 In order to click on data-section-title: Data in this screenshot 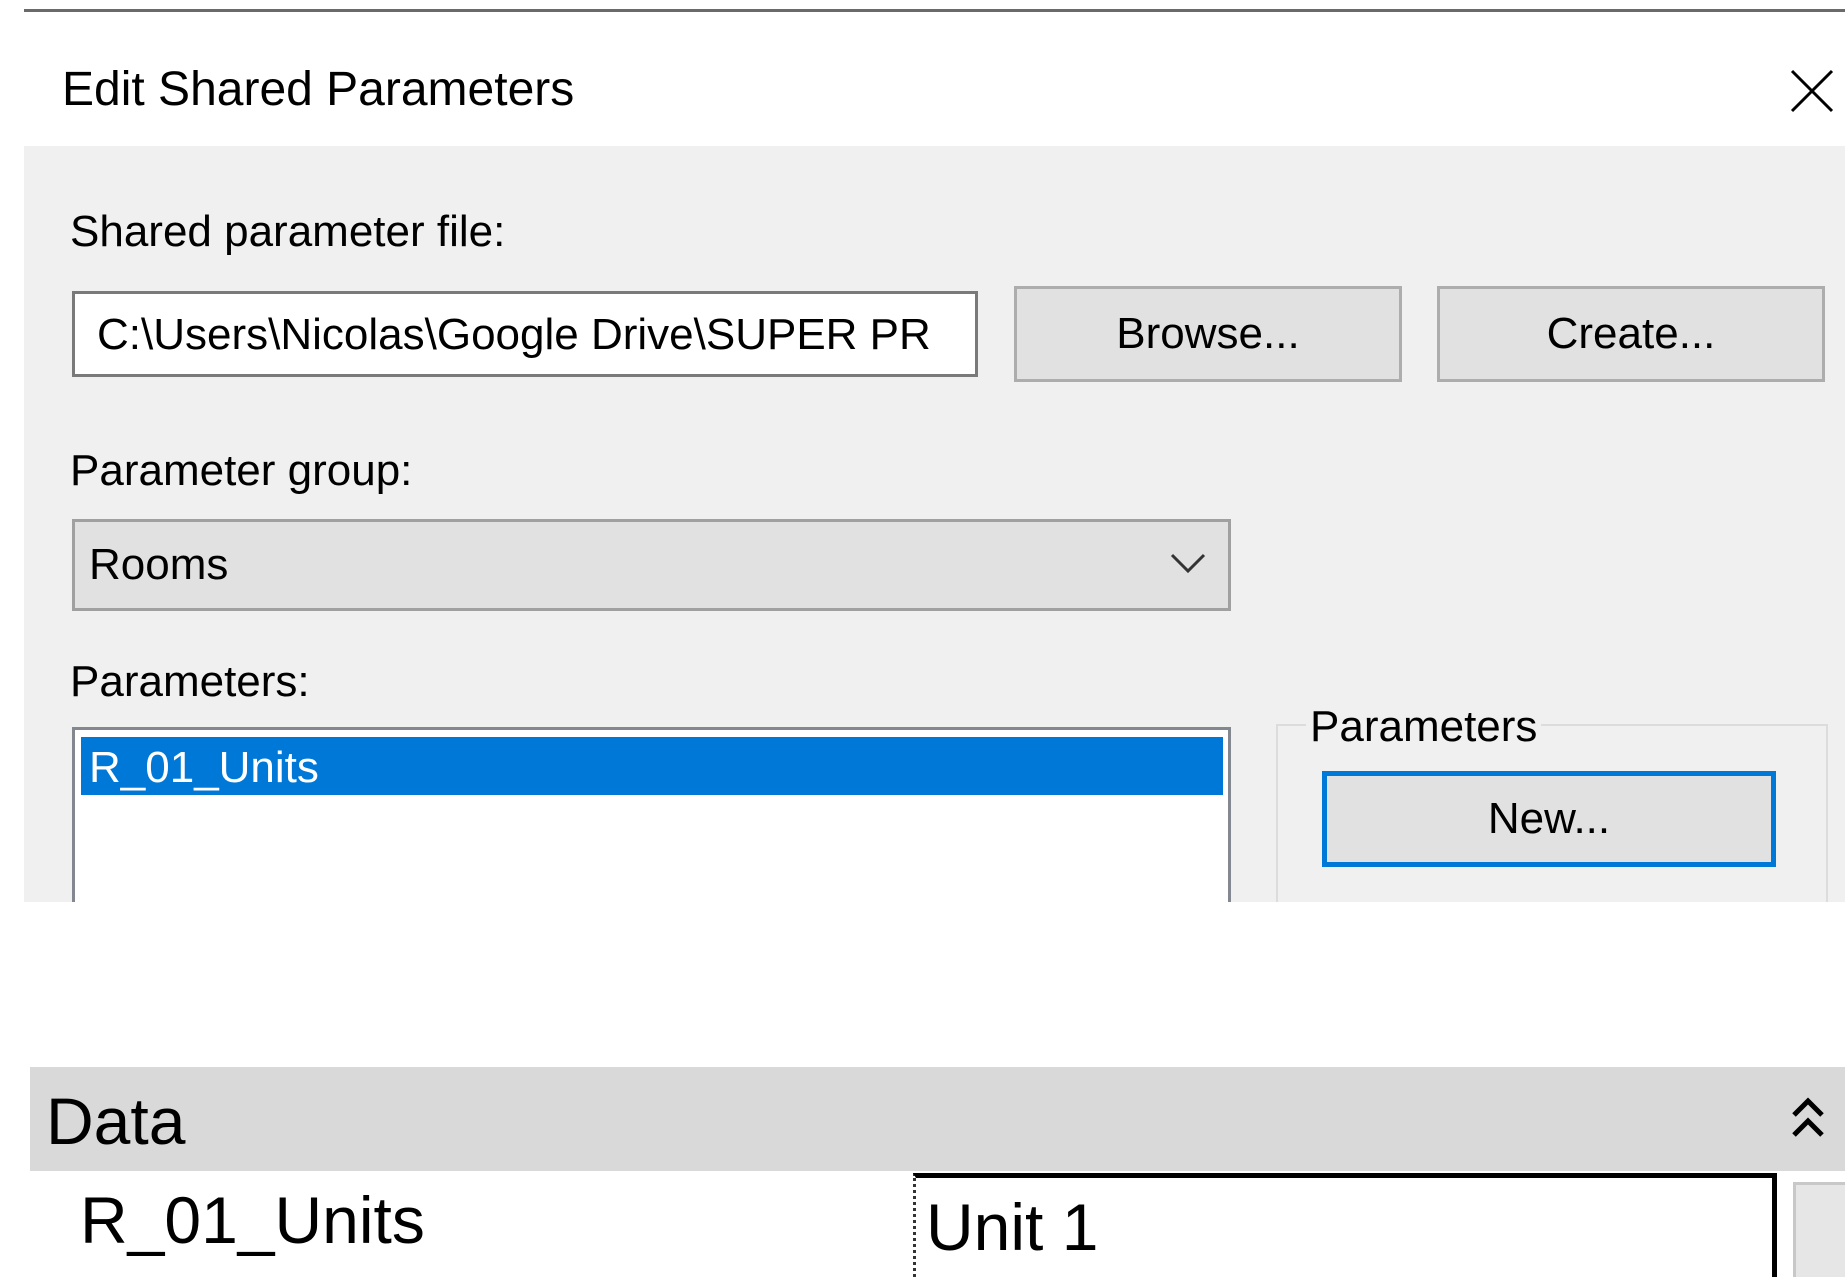, I will do `click(116, 1121)`.